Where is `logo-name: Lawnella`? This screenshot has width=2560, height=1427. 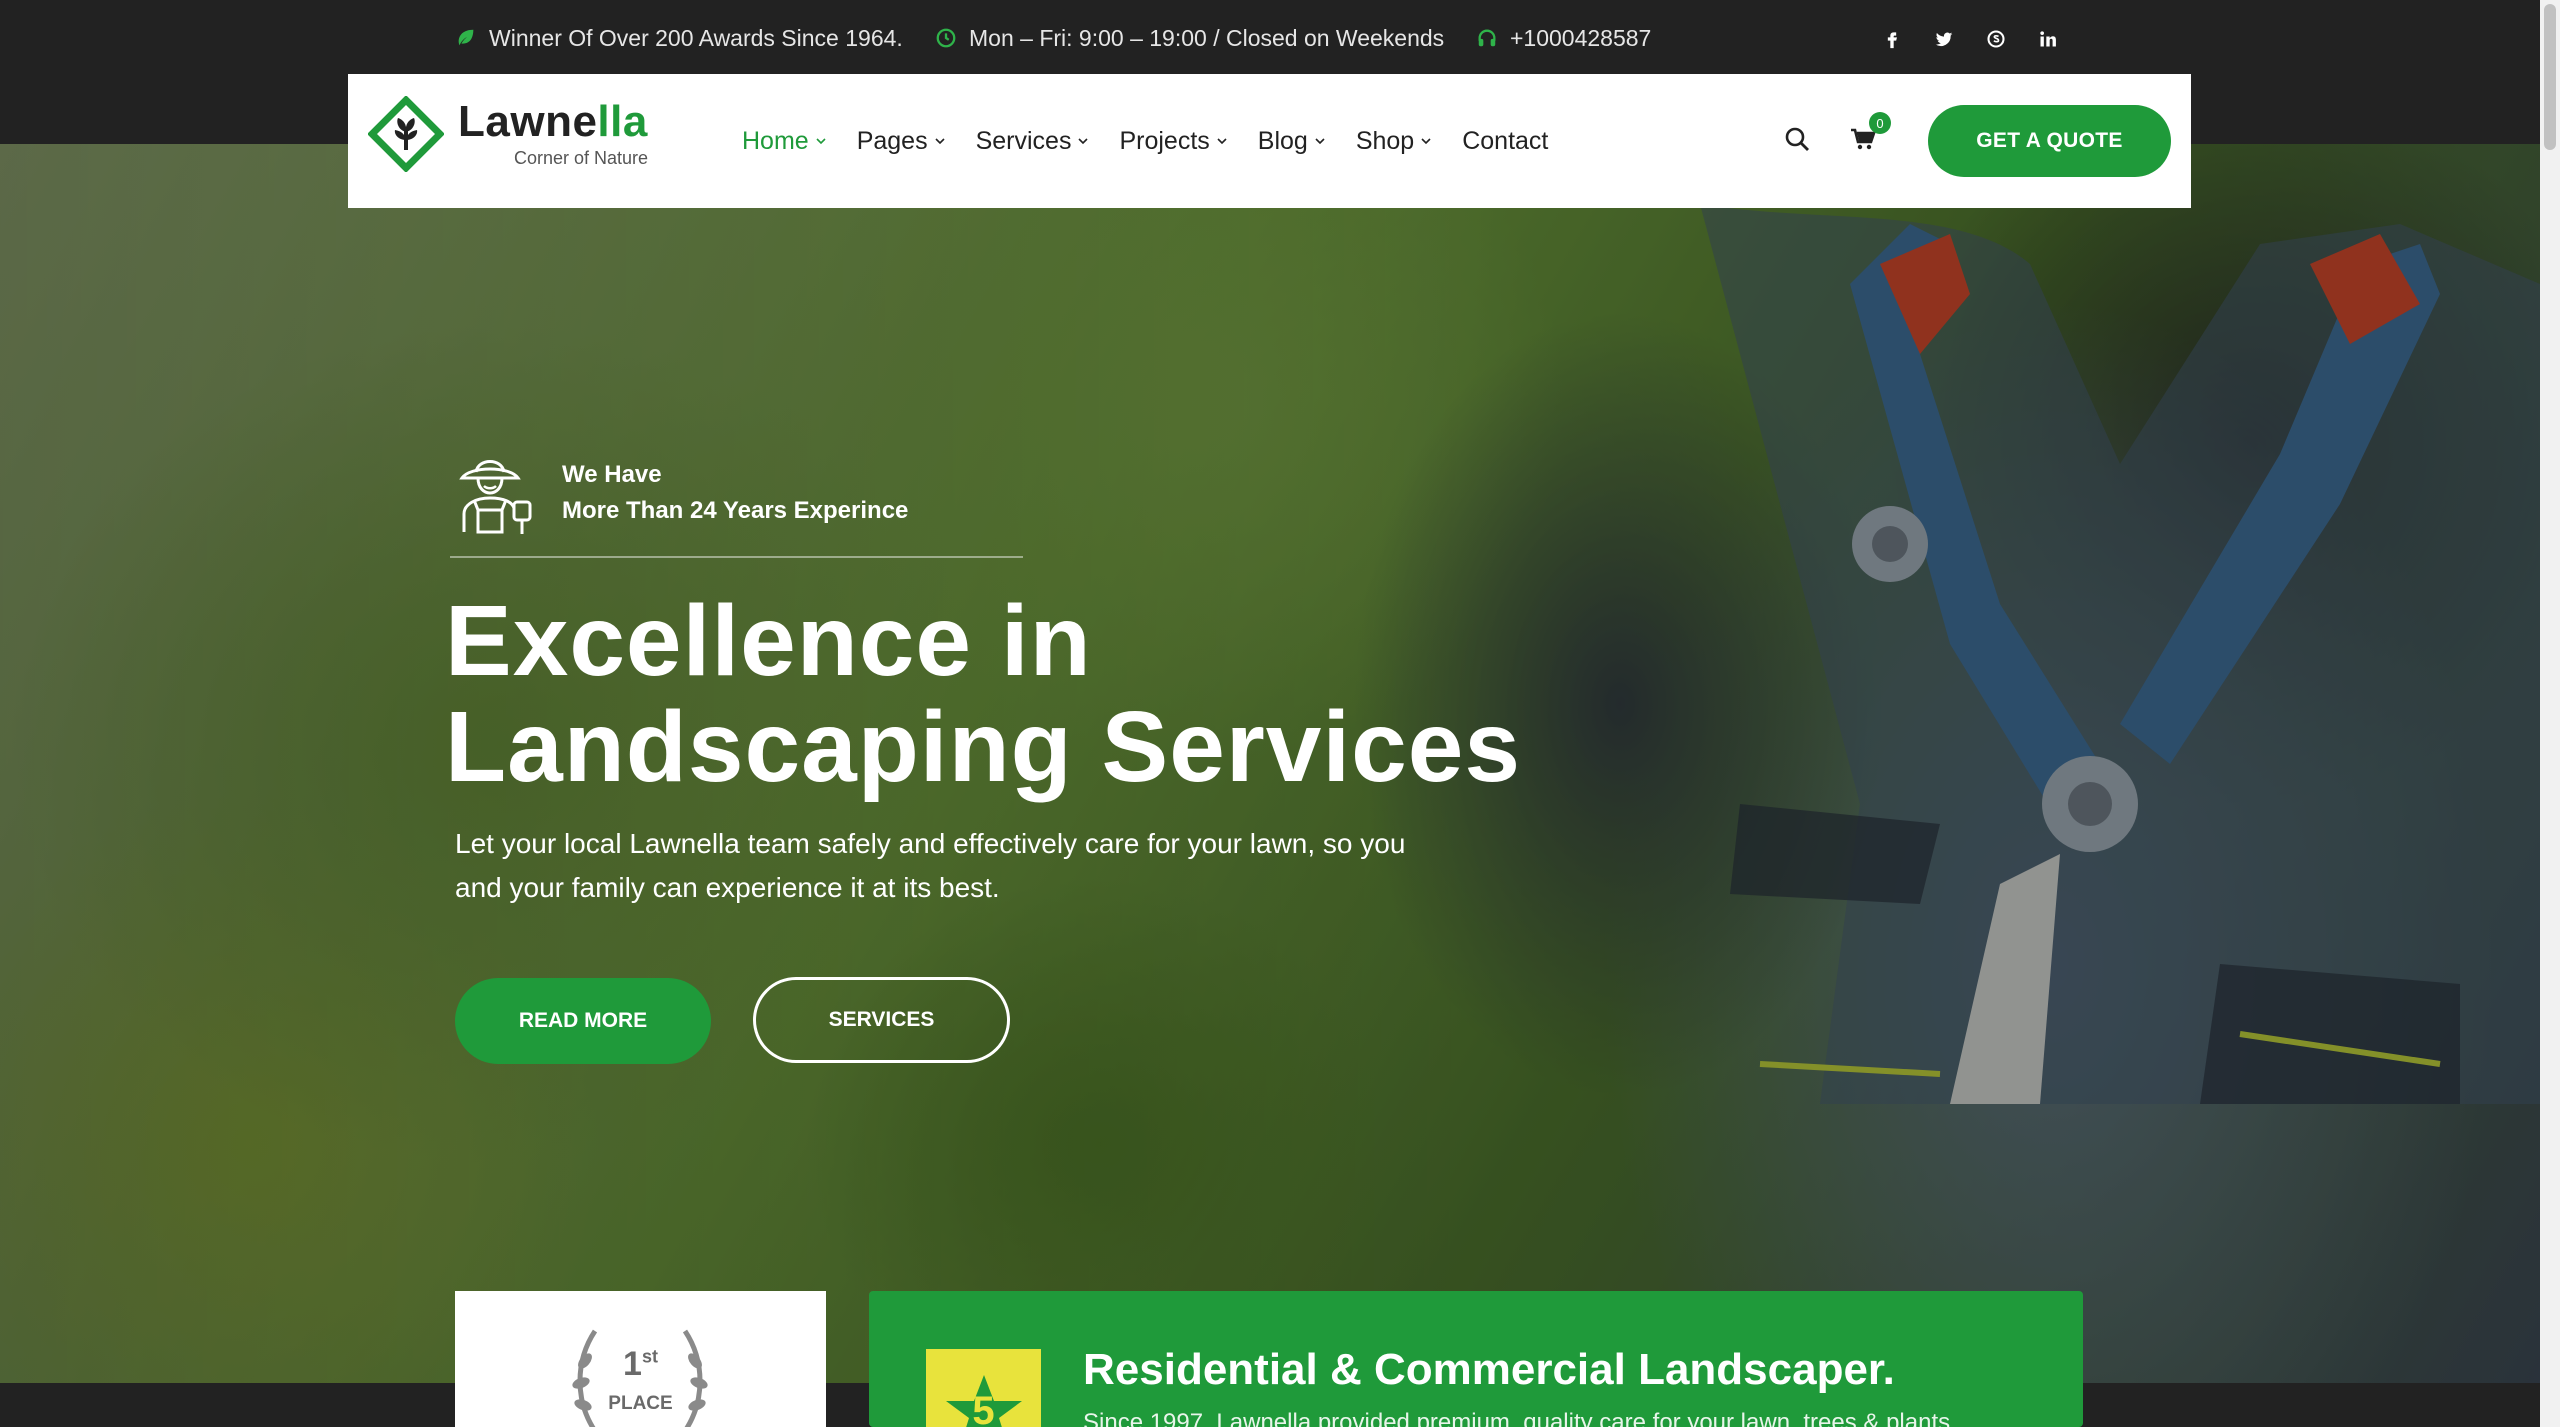
logo-name: Lawnella is located at coordinates (553, 121).